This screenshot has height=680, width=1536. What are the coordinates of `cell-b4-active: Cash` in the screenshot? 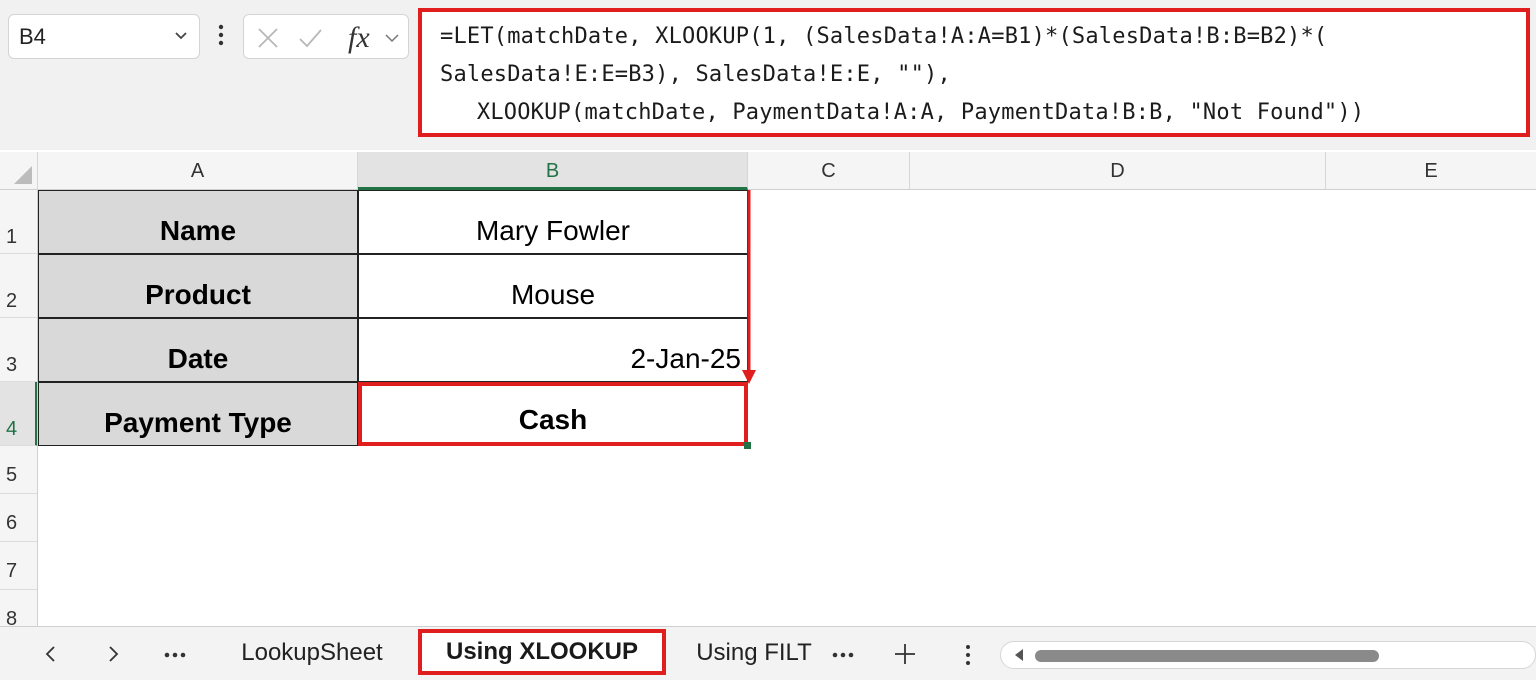 It's located at (553, 414).